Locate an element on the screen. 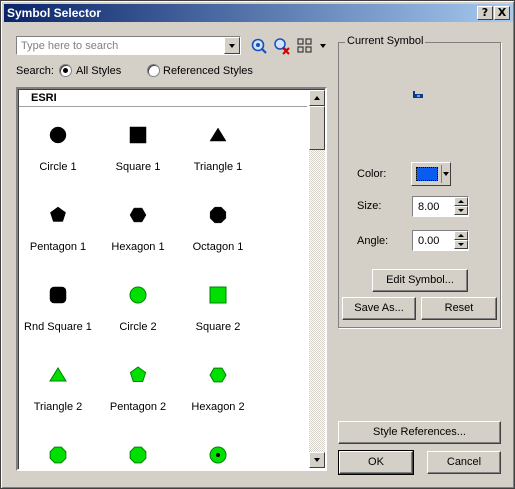 The width and height of the screenshot is (515, 489). symbol-list-scrollbar is located at coordinates (317, 279).